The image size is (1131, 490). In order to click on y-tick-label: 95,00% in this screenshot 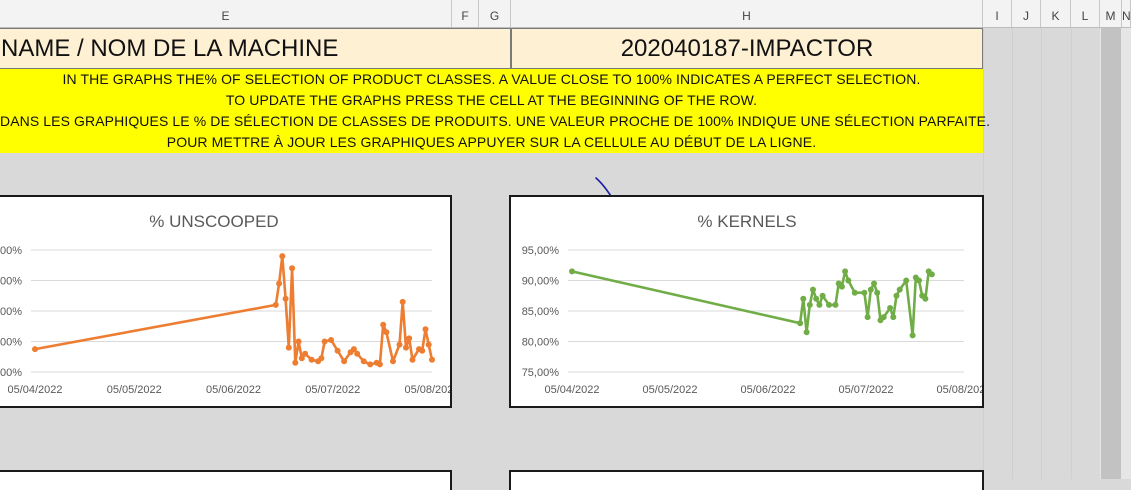, I will do `click(541, 251)`.